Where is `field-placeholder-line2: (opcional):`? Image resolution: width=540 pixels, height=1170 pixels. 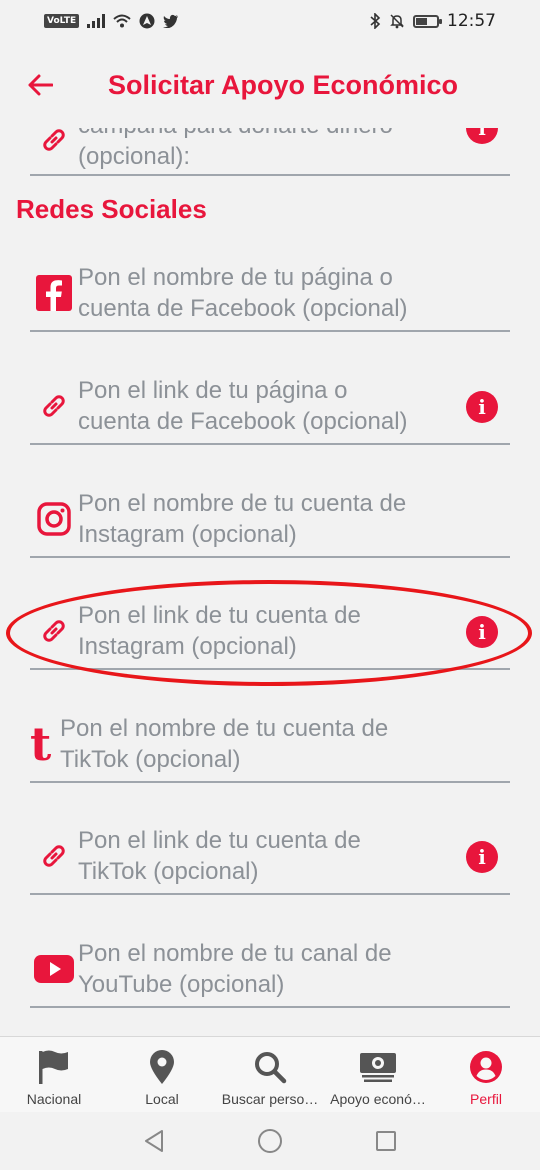
field-placeholder-line2: (opcional): is located at coordinates (134, 156).